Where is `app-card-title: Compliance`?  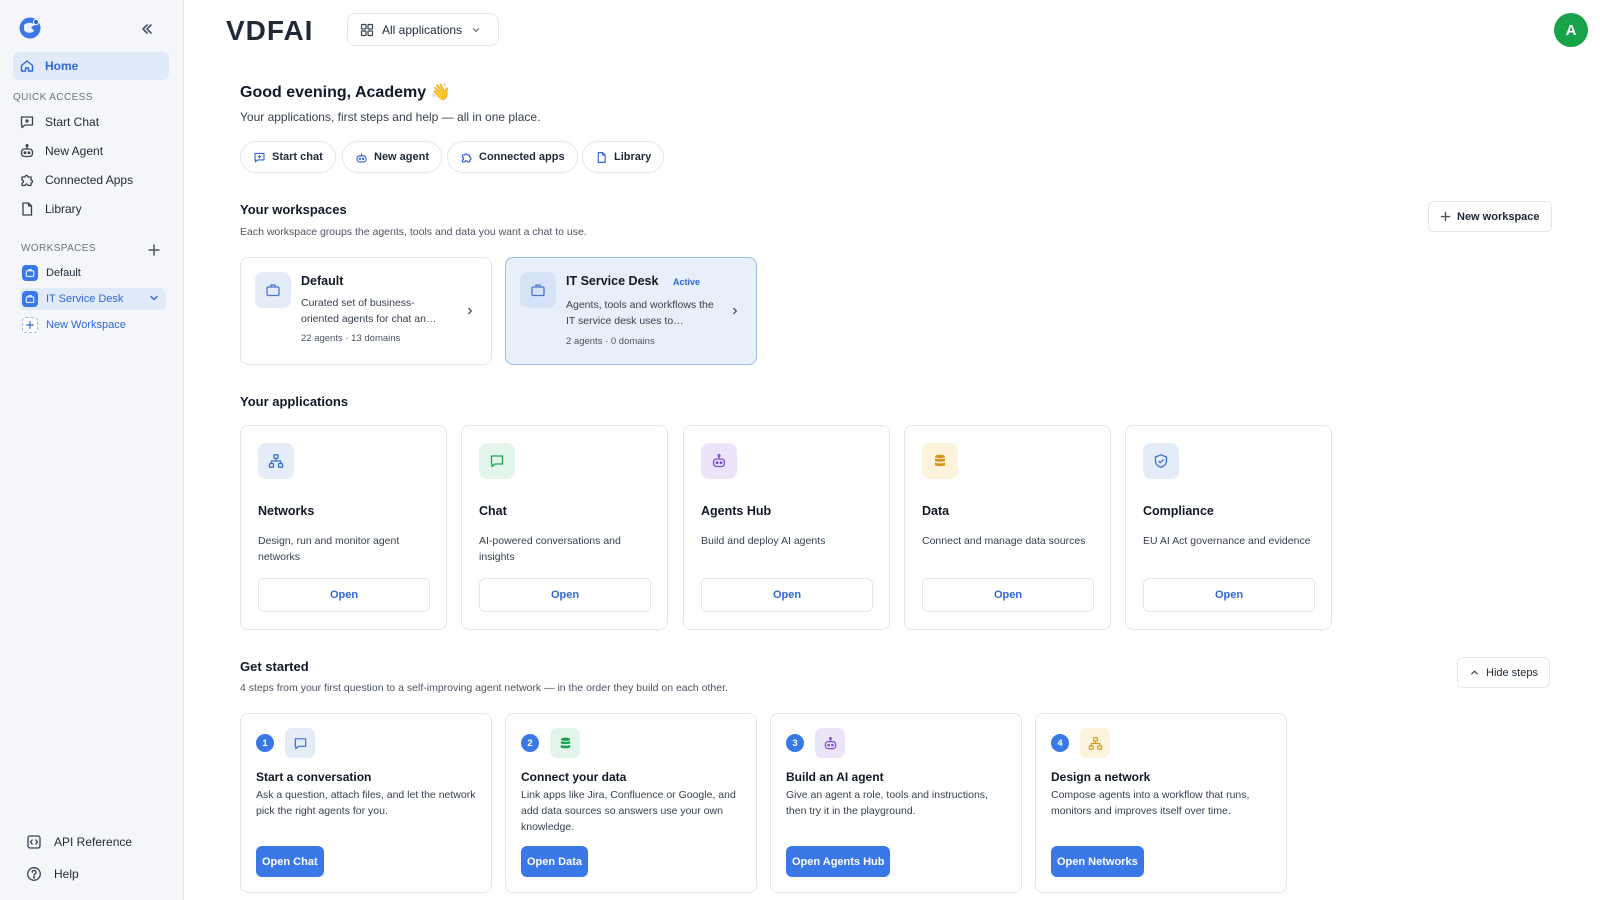 app-card-title: Compliance is located at coordinates (1178, 511).